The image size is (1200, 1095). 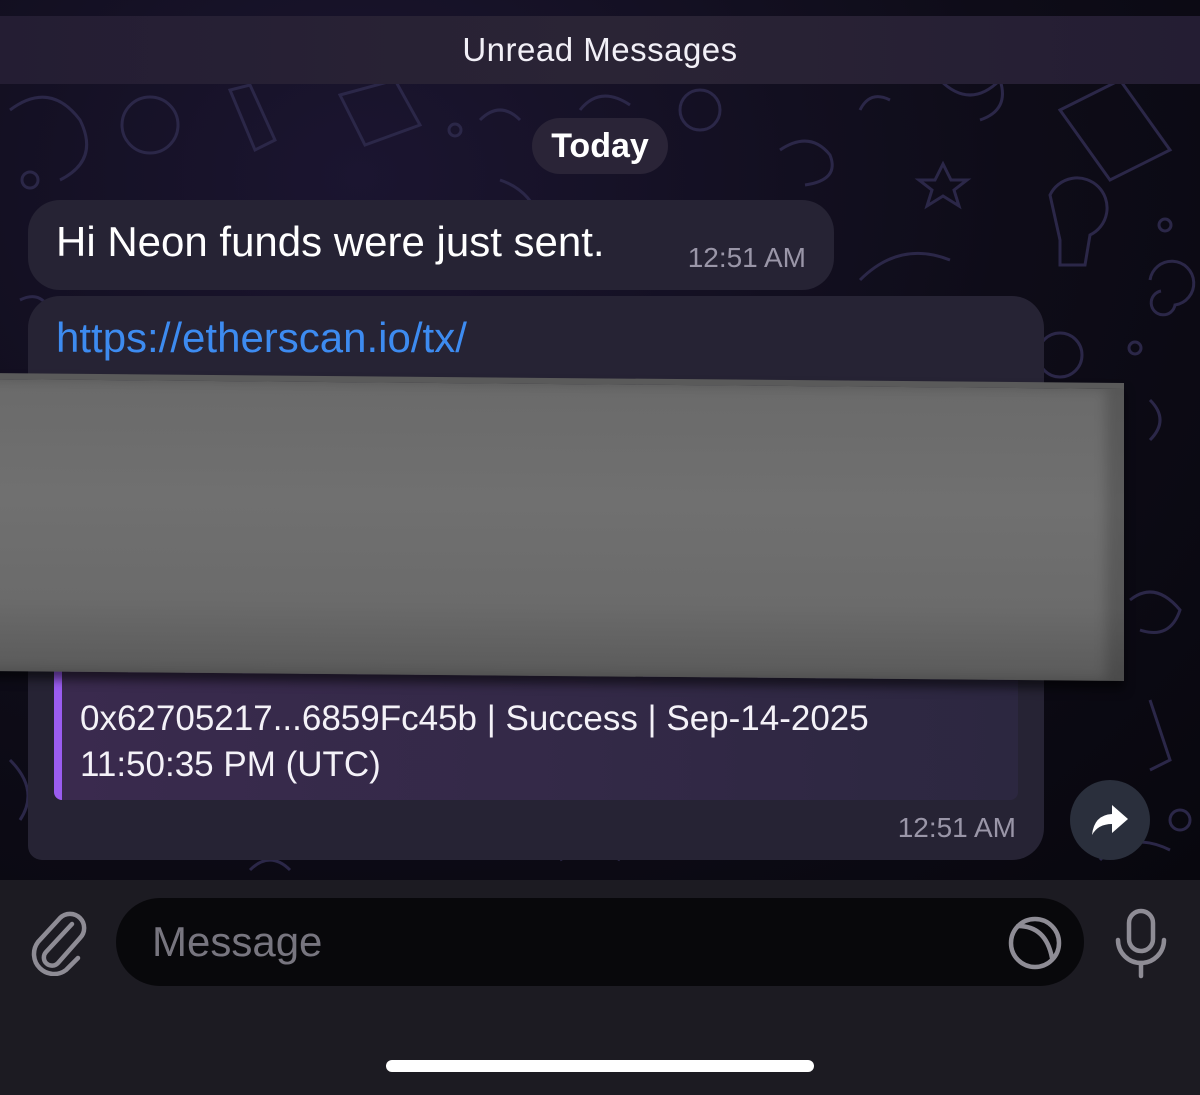 I want to click on date-label: Today, so click(x=600, y=145).